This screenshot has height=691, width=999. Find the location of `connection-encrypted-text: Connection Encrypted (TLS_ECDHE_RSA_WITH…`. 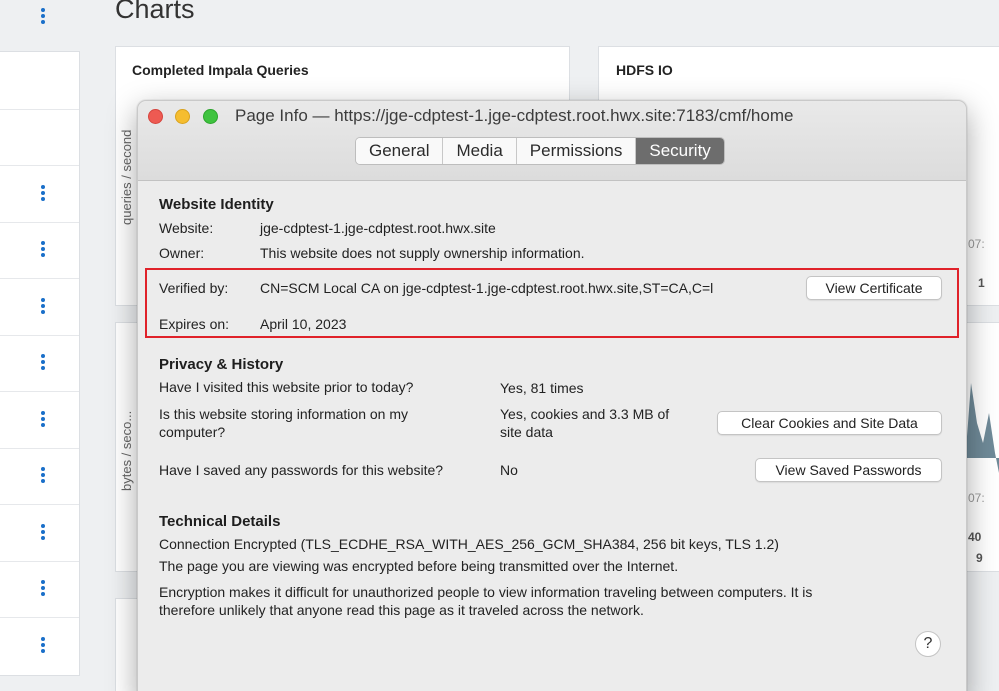

connection-encrypted-text: Connection Encrypted (TLS_ECDHE_RSA_WITH… is located at coordinates (469, 544).